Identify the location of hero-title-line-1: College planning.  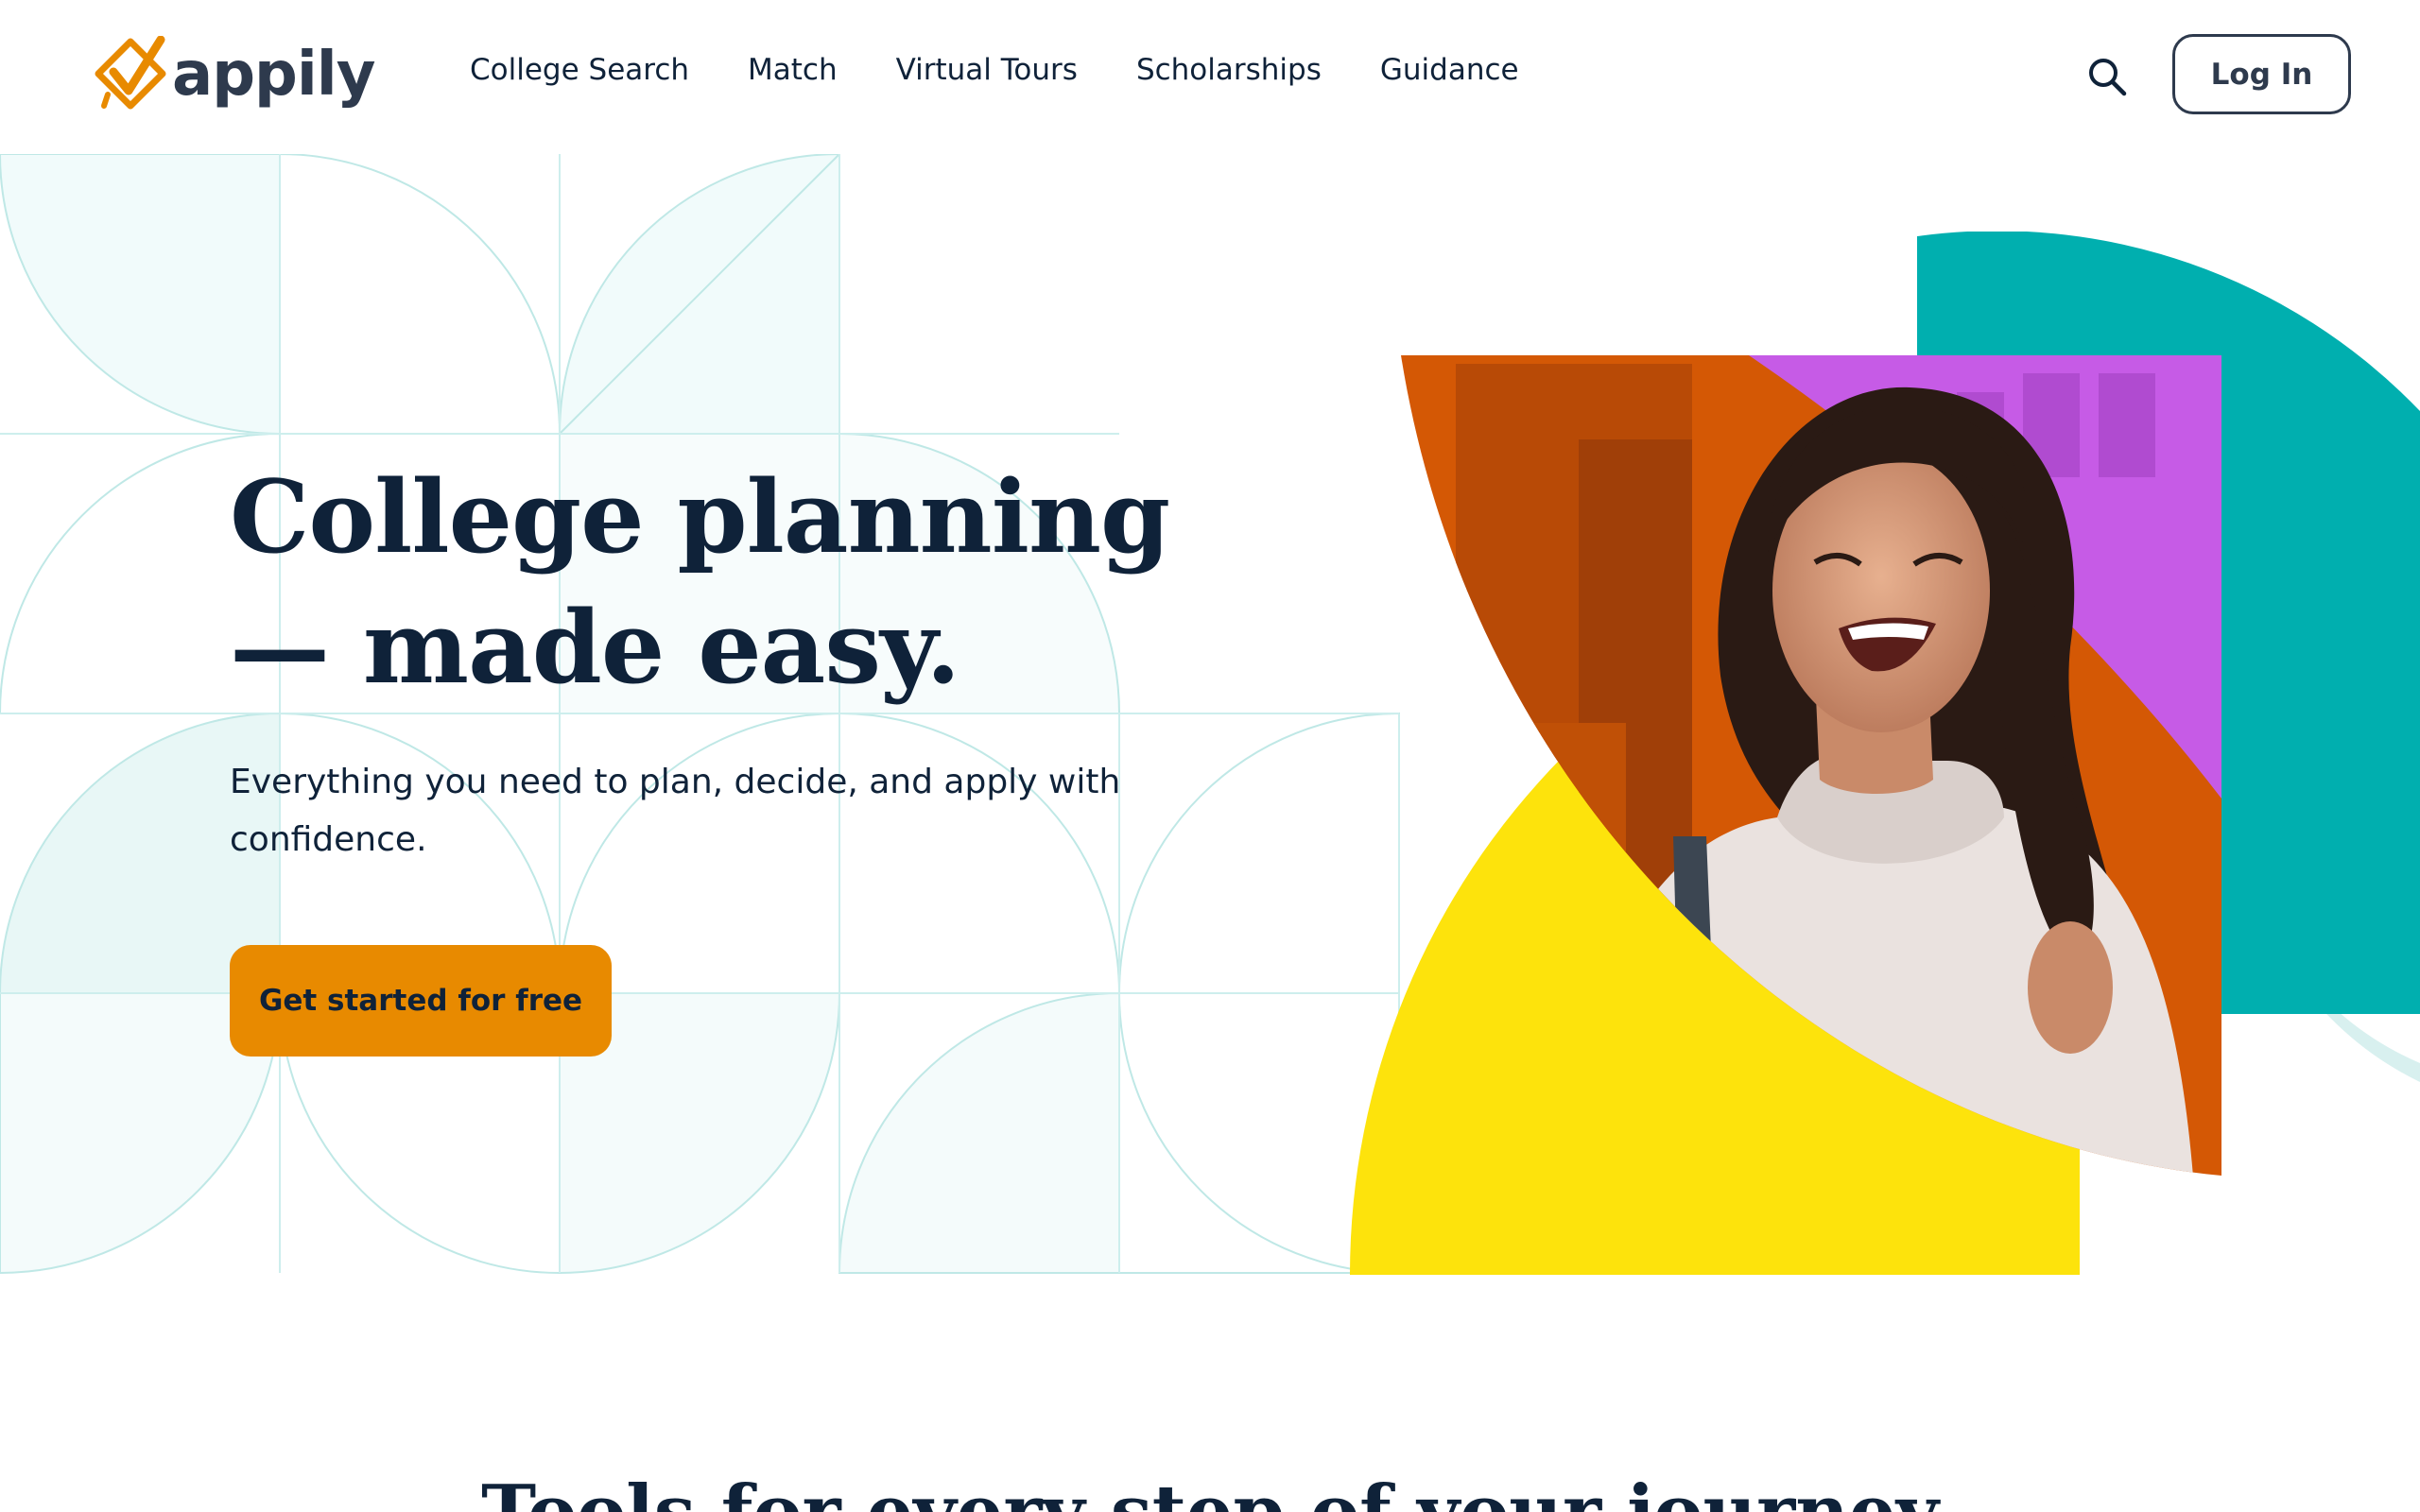
(700, 516).